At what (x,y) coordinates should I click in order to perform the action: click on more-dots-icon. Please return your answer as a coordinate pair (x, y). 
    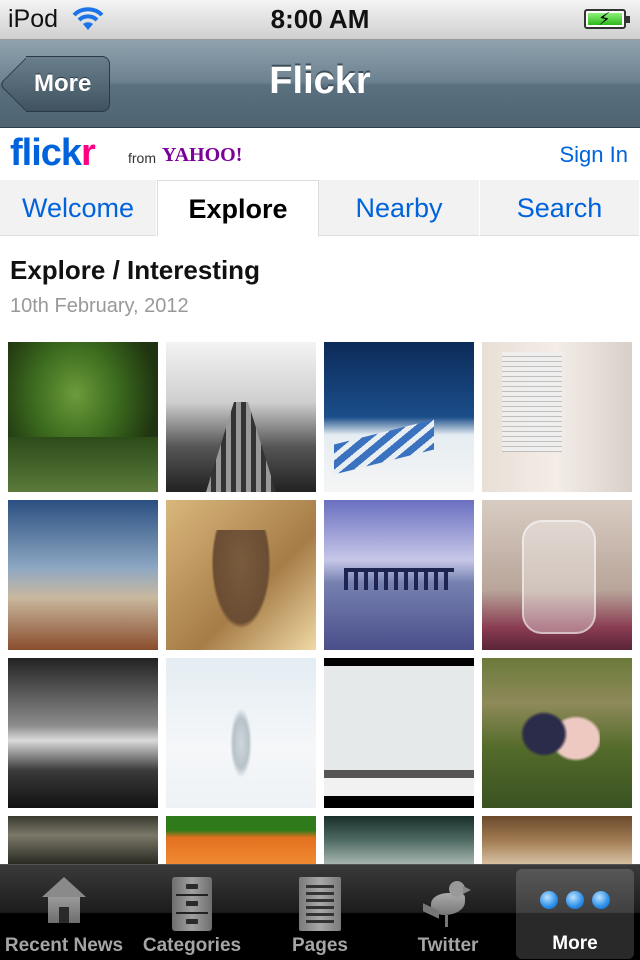
    Looking at the image, I should click on (575, 901).